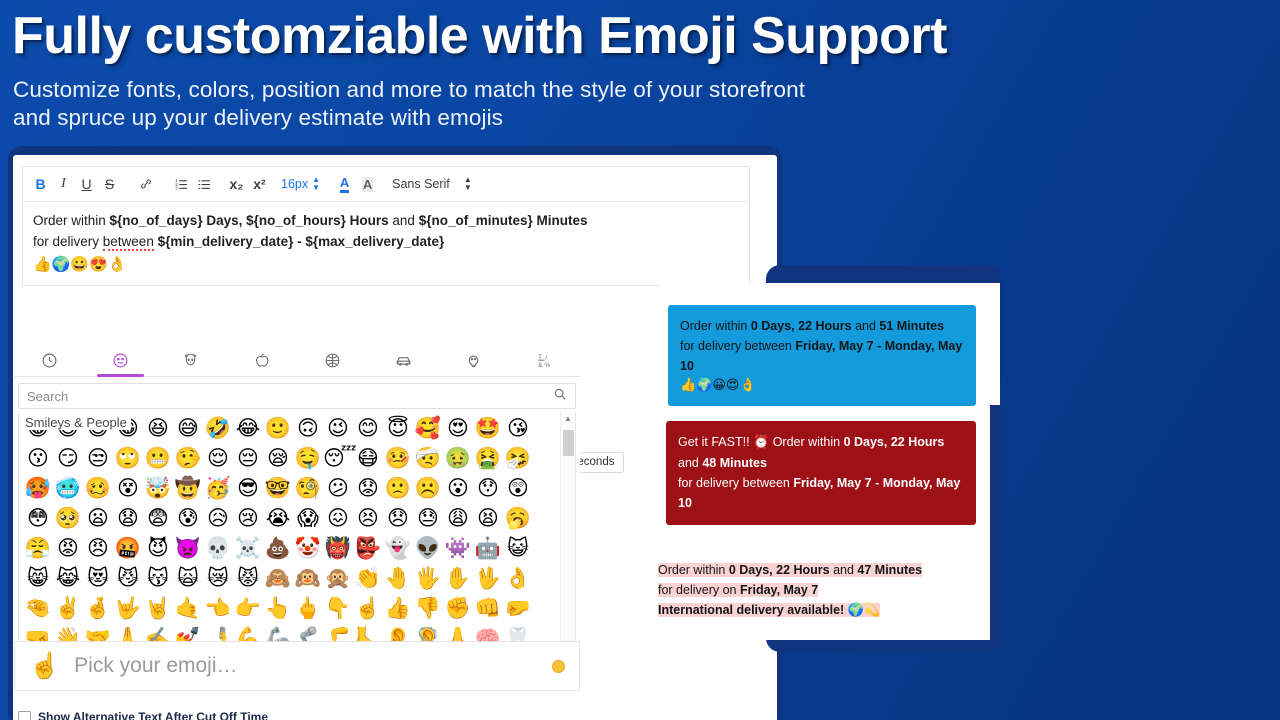 The image size is (1280, 720). What do you see at coordinates (248, 548) in the screenshot?
I see `emoji-cell: ☠️` at bounding box center [248, 548].